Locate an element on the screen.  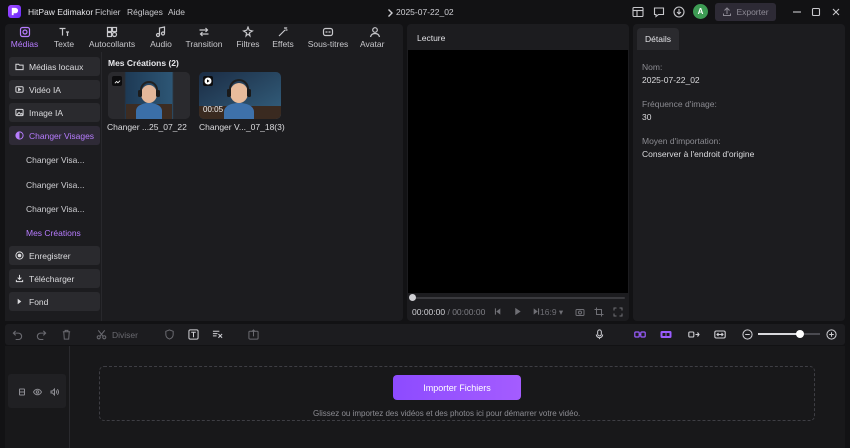
crop-icon is located at coordinates (598, 311).